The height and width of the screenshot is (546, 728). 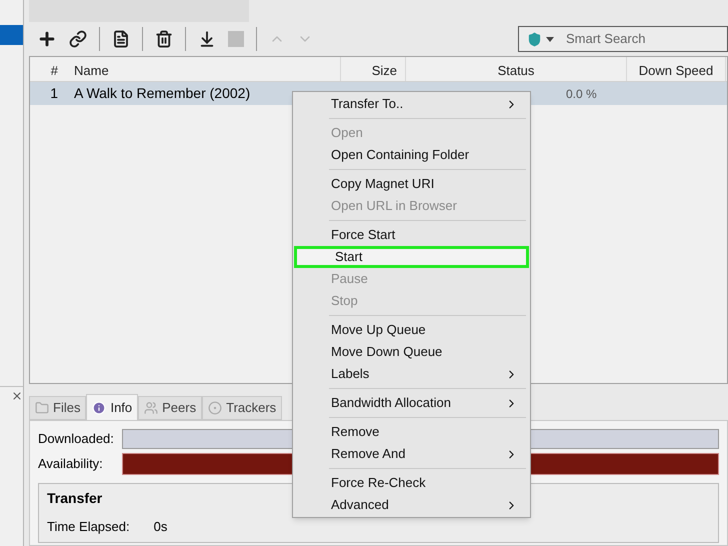 I want to click on field-label: Downloaded:, so click(x=76, y=439).